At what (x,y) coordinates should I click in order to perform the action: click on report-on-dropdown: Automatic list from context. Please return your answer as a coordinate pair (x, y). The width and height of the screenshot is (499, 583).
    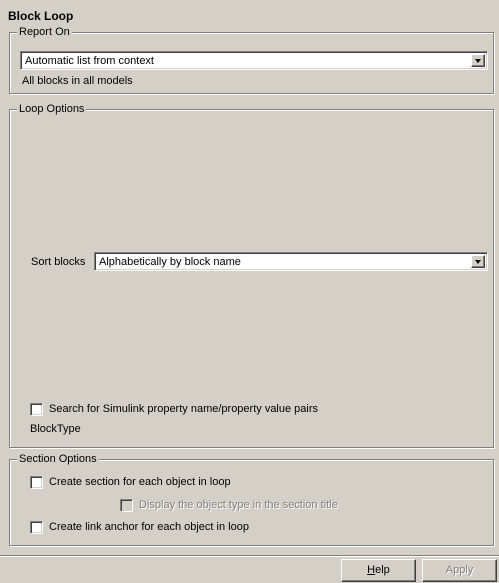
    Looking at the image, I should click on (254, 60).